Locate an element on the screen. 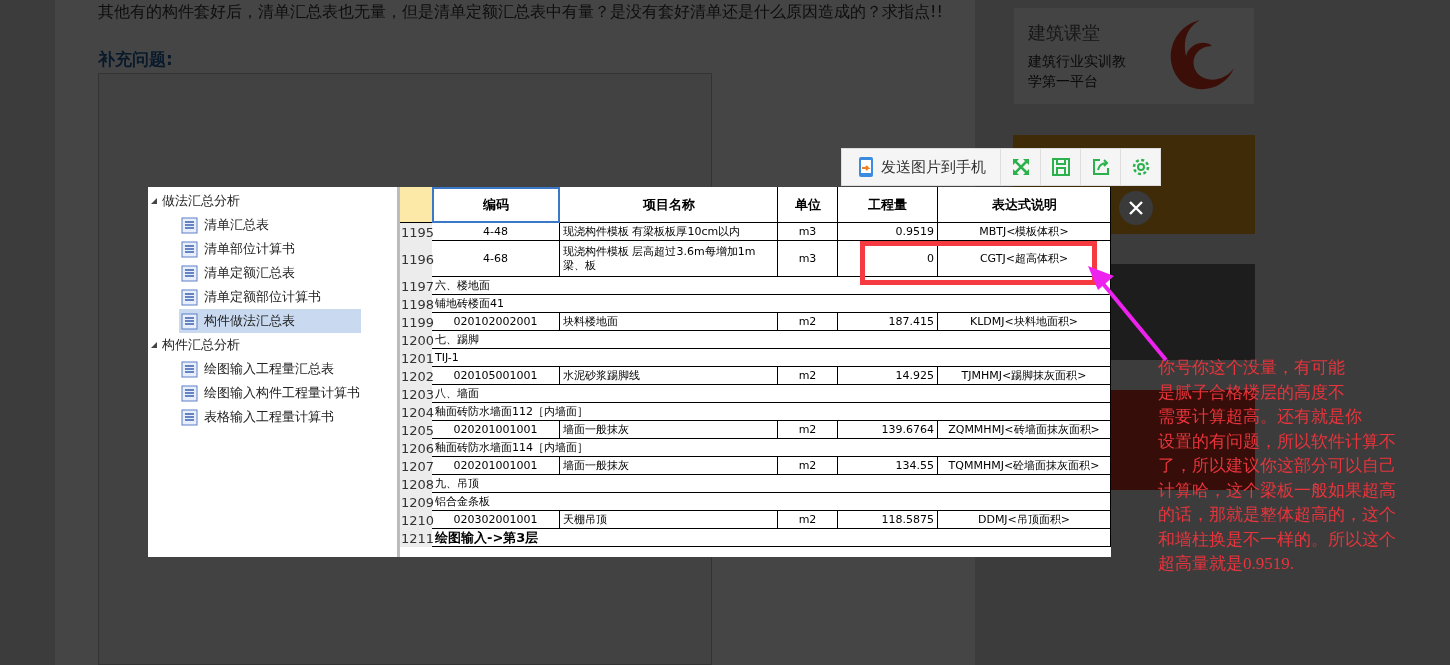 This screenshot has height=665, width=1450. table-cell: 块料楼地面 is located at coordinates (669, 322).